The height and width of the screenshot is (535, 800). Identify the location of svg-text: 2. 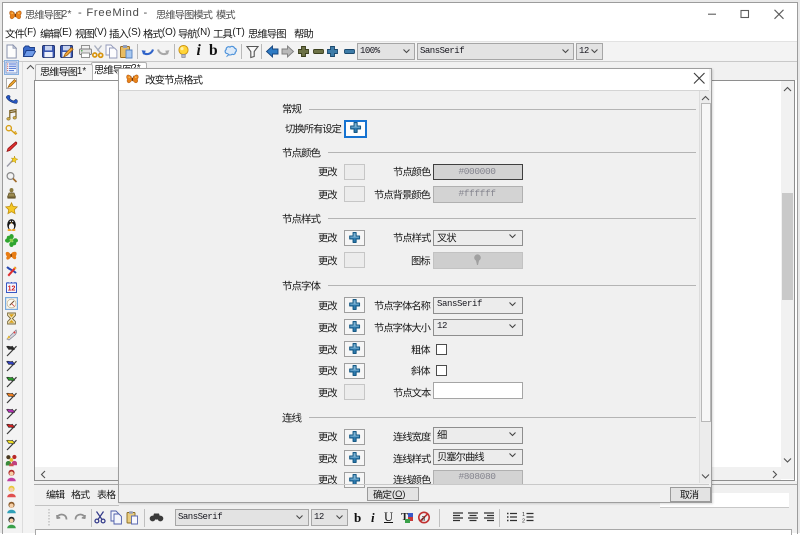
(523, 522).